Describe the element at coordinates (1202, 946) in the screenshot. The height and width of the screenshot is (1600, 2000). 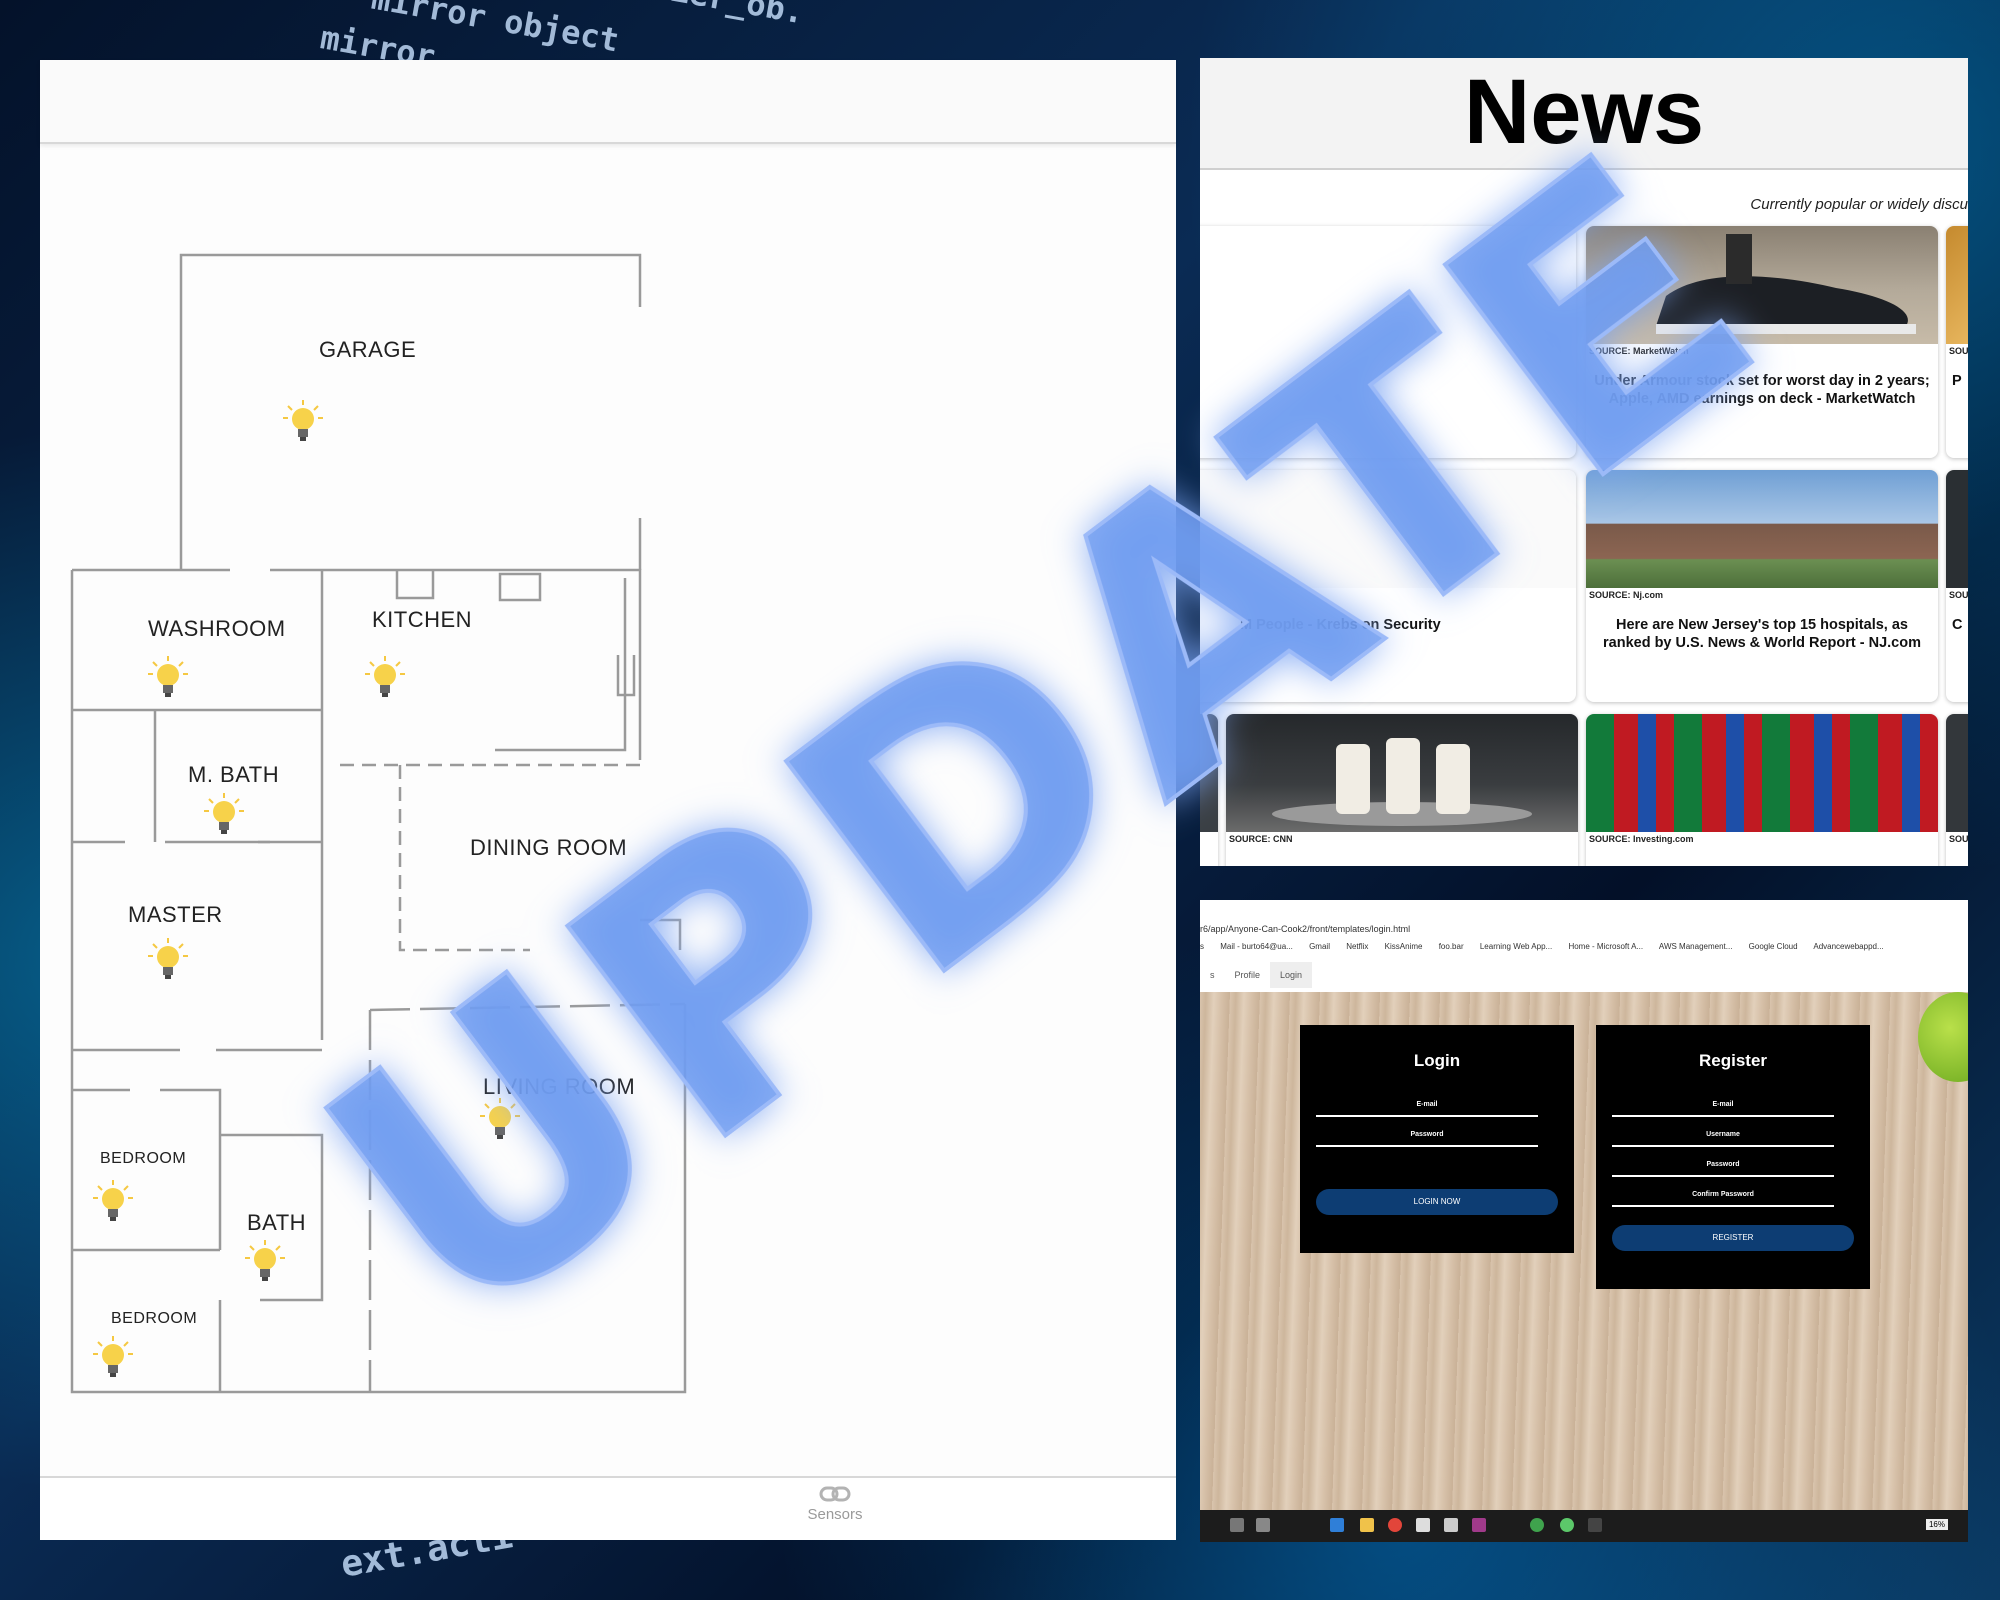
I see `bookmark-item: s` at that location.